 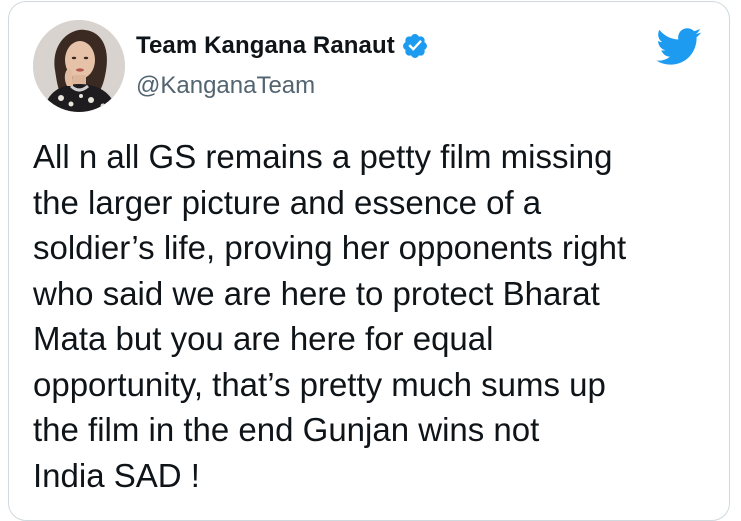 What do you see at coordinates (679, 47) in the screenshot?
I see `twitter-bird-icon` at bounding box center [679, 47].